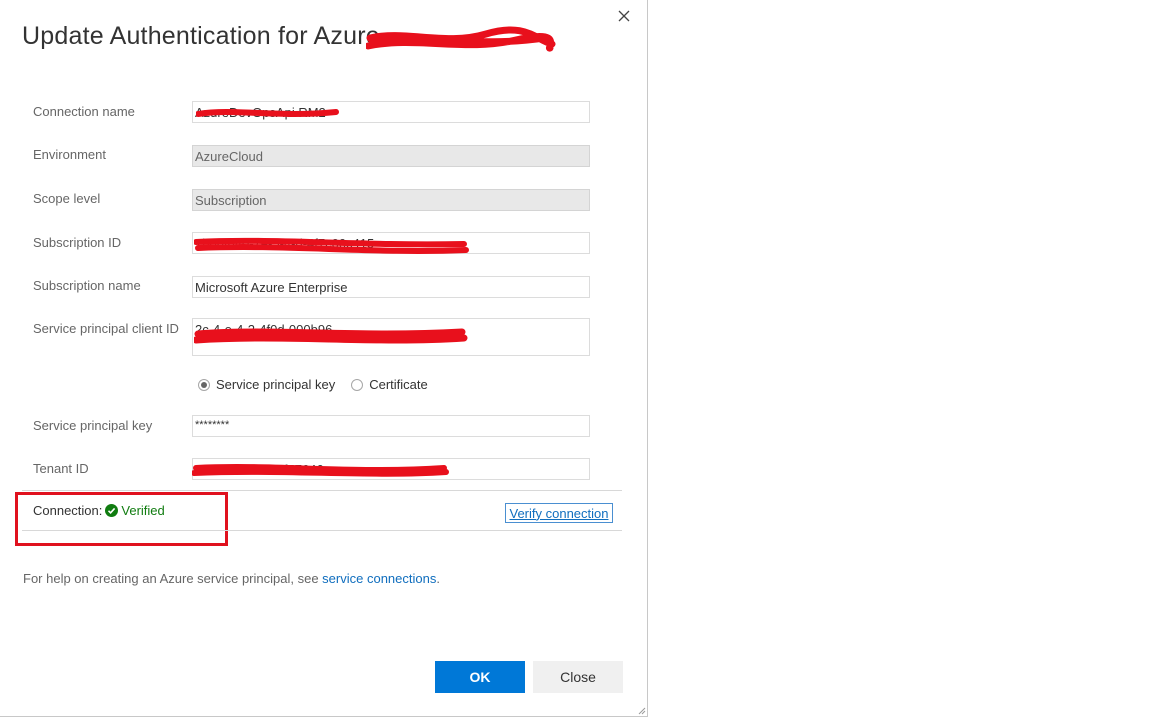  What do you see at coordinates (61, 468) in the screenshot?
I see `tenant-id-label: Tenant ID` at bounding box center [61, 468].